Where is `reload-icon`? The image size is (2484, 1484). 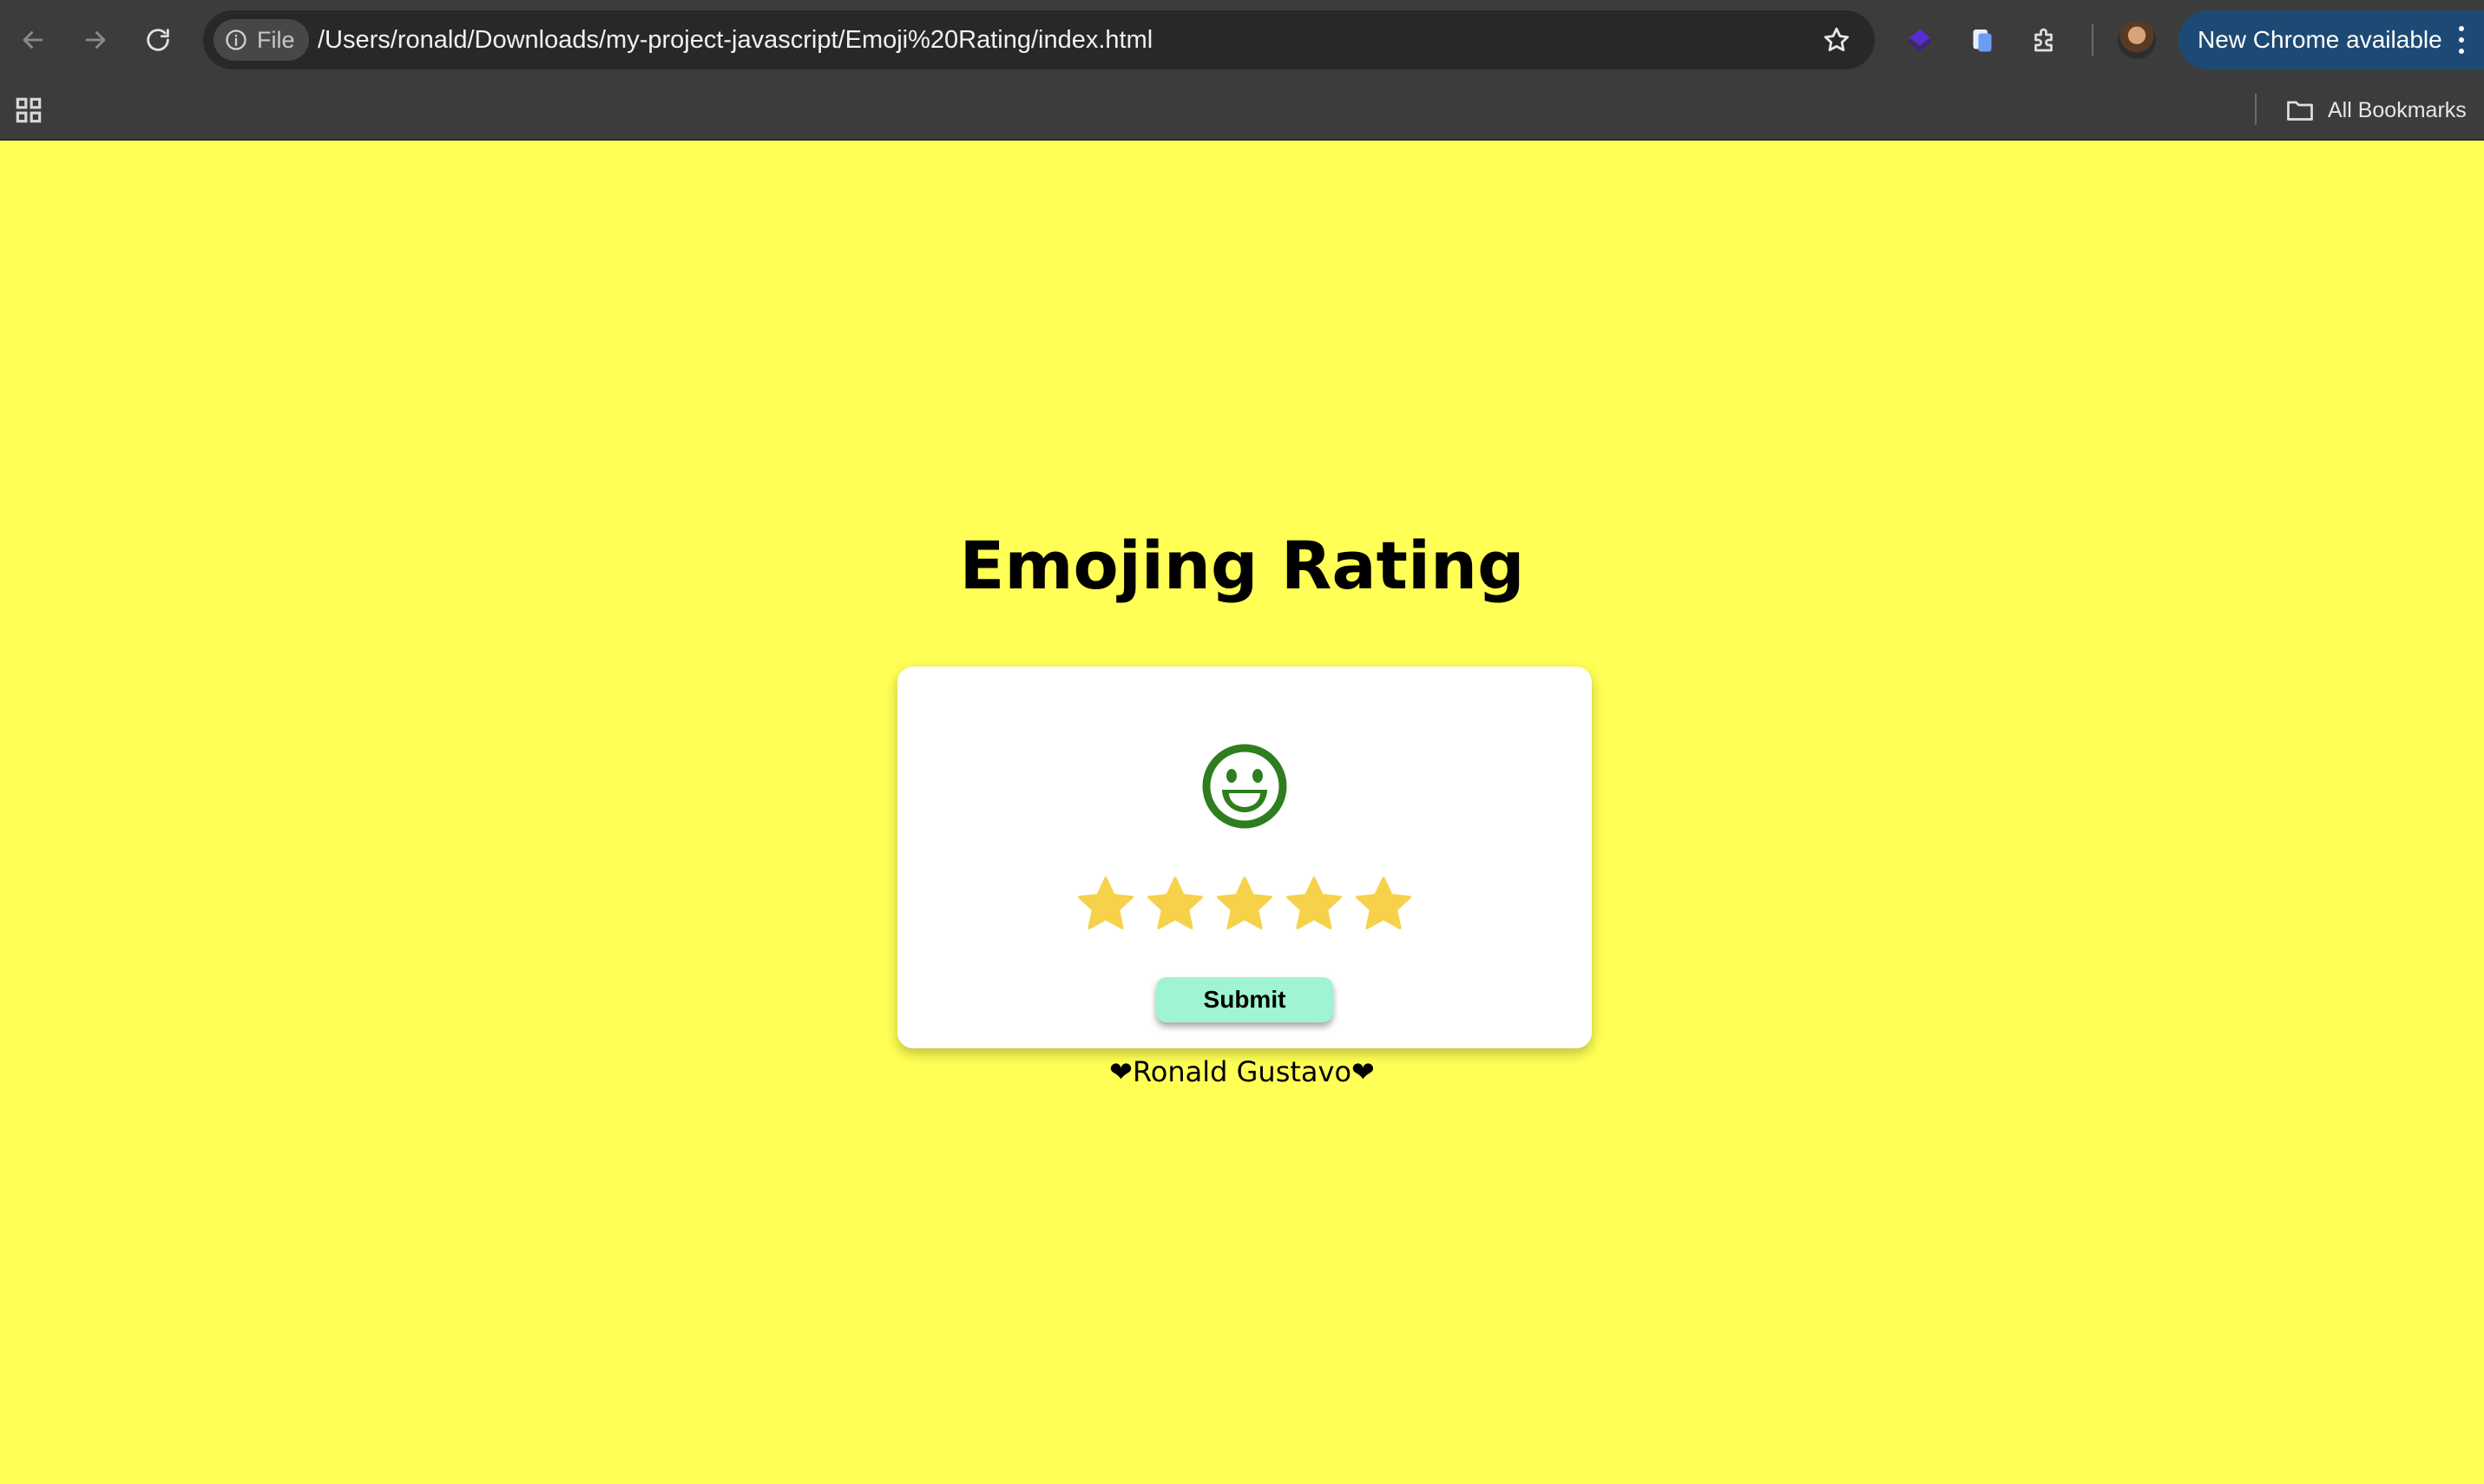 reload-icon is located at coordinates (158, 40).